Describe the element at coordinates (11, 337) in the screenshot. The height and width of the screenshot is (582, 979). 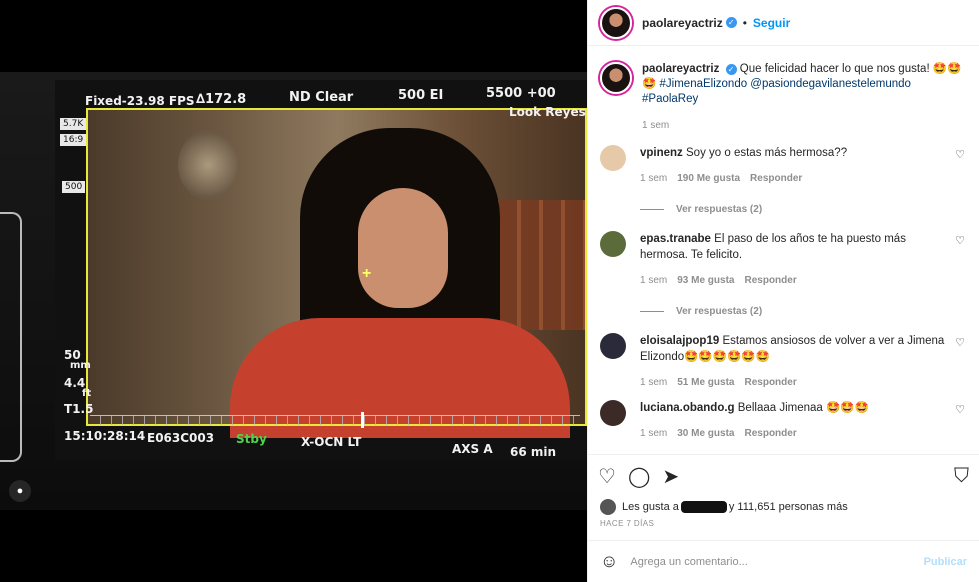
I see `monitor-bezel` at that location.